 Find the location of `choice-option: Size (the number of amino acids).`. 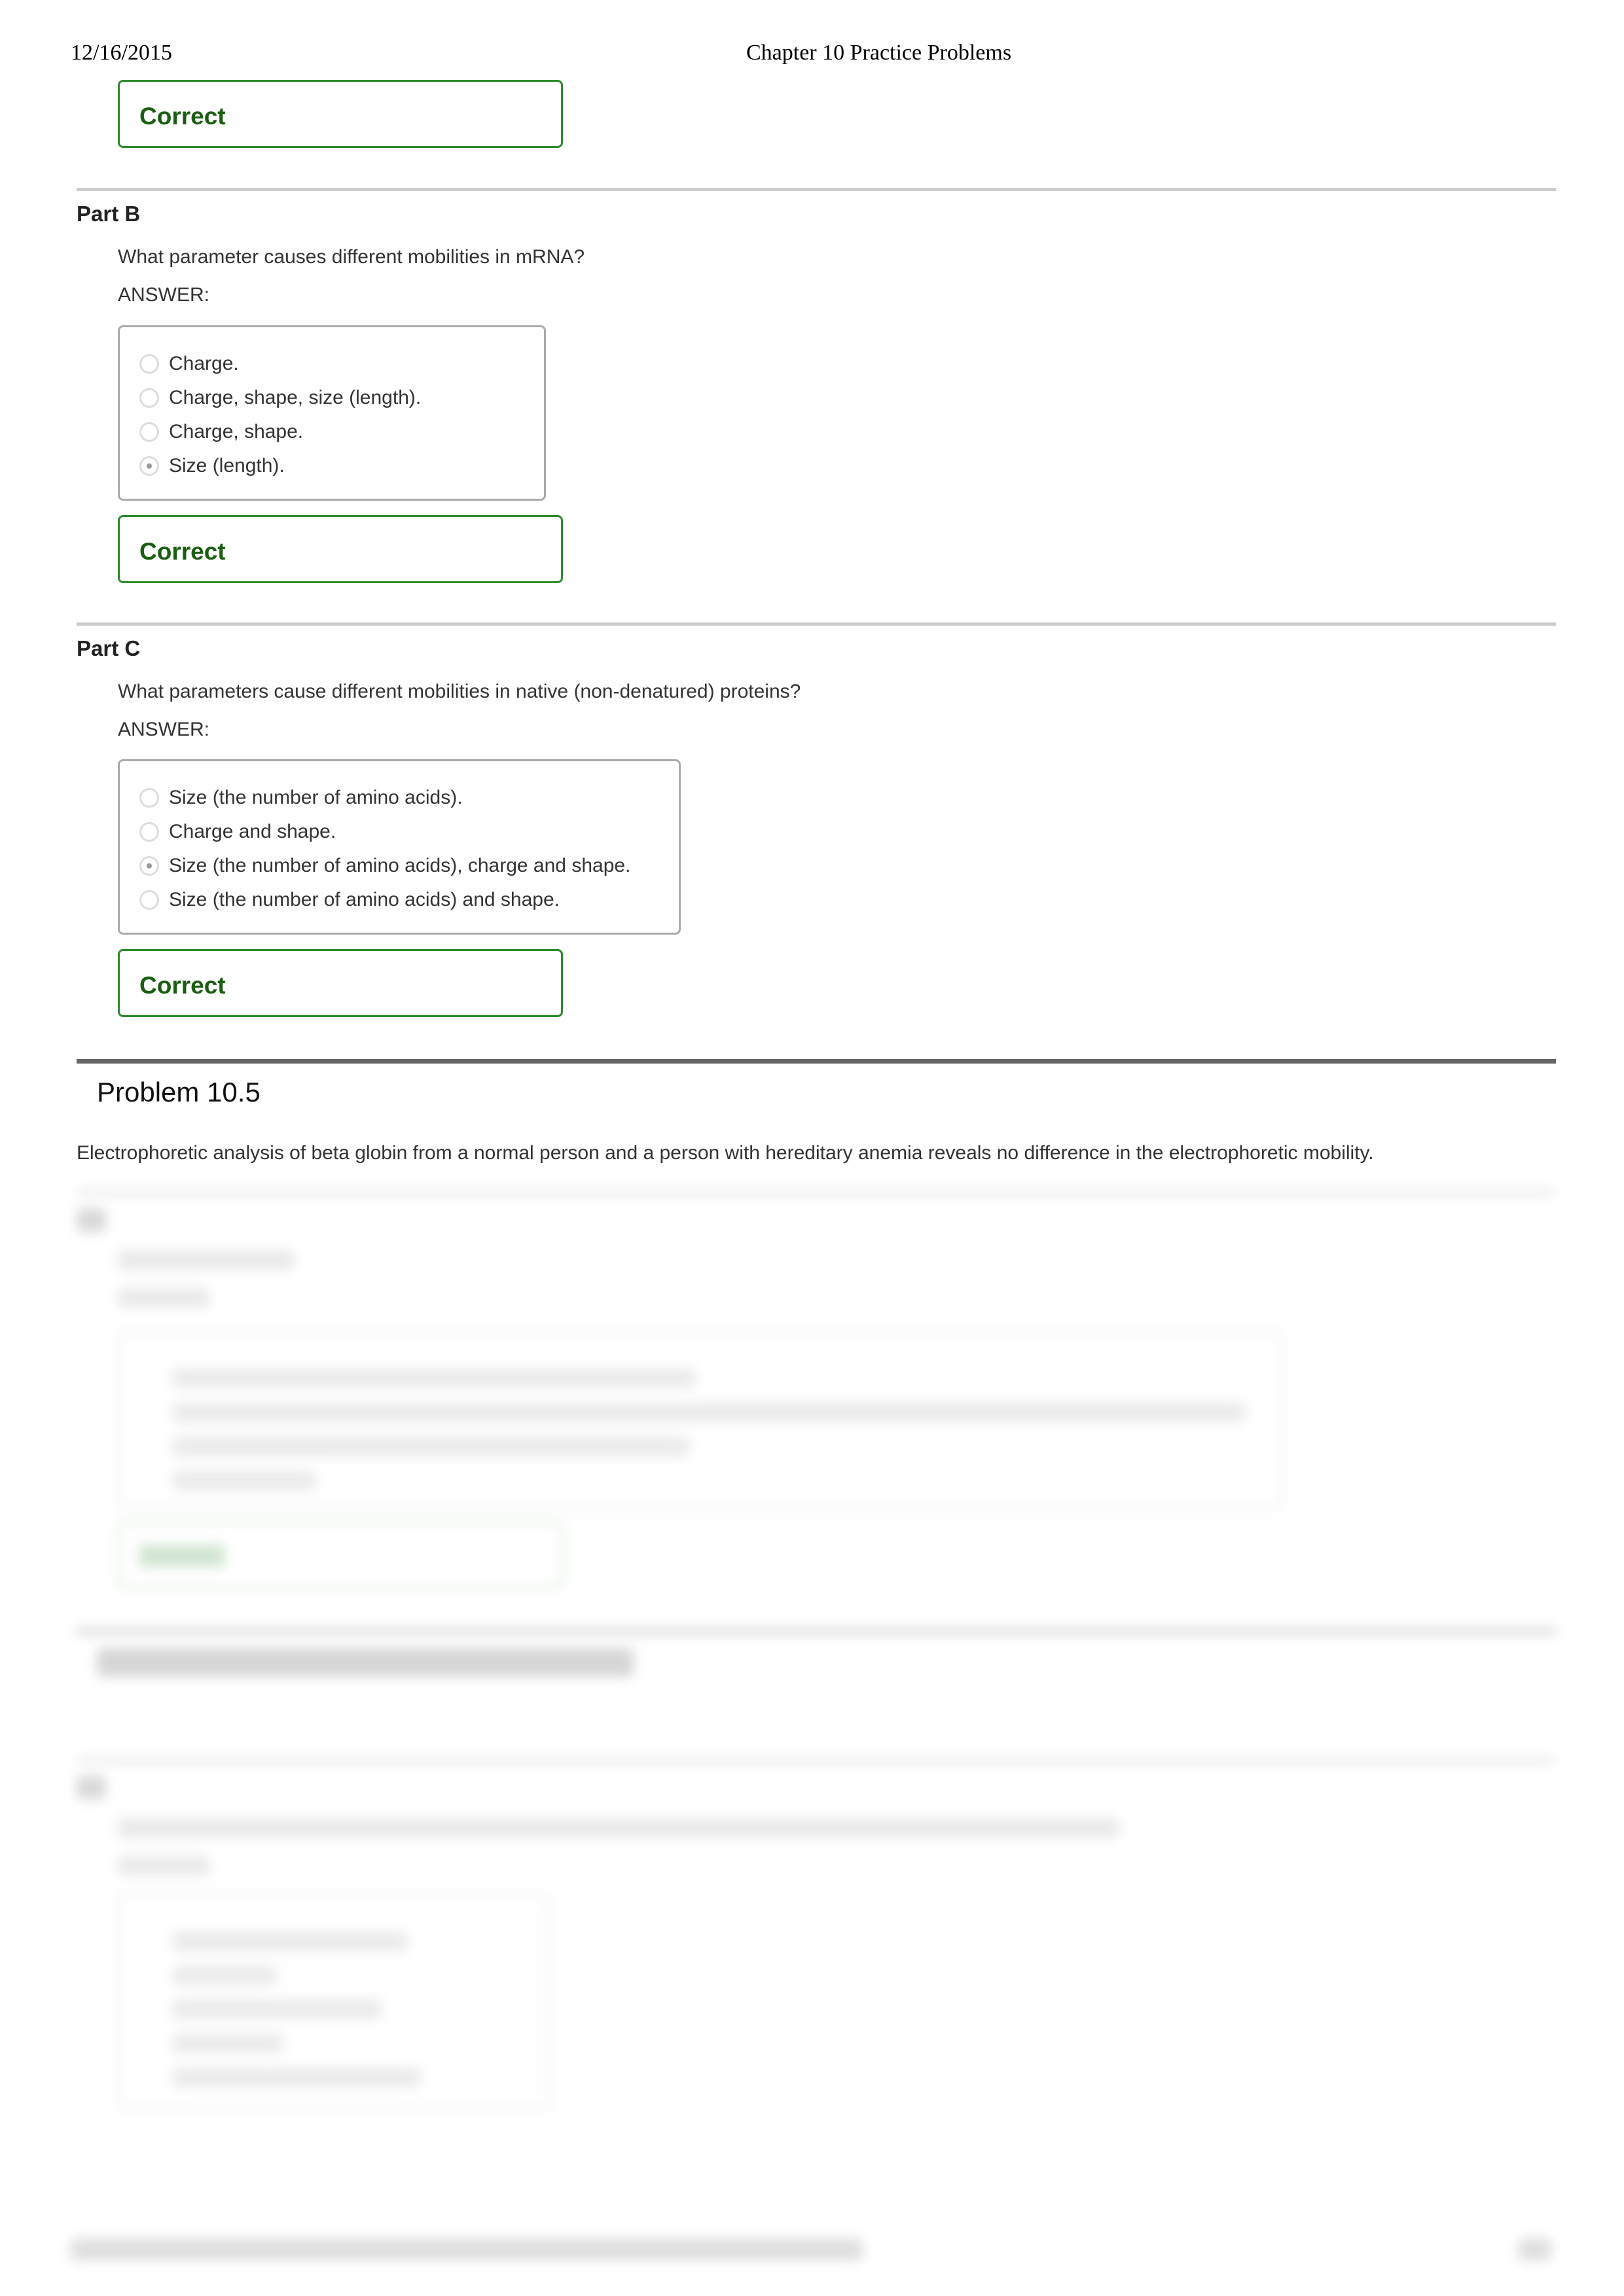

choice-option: Size (the number of amino acids). is located at coordinates (409, 798).